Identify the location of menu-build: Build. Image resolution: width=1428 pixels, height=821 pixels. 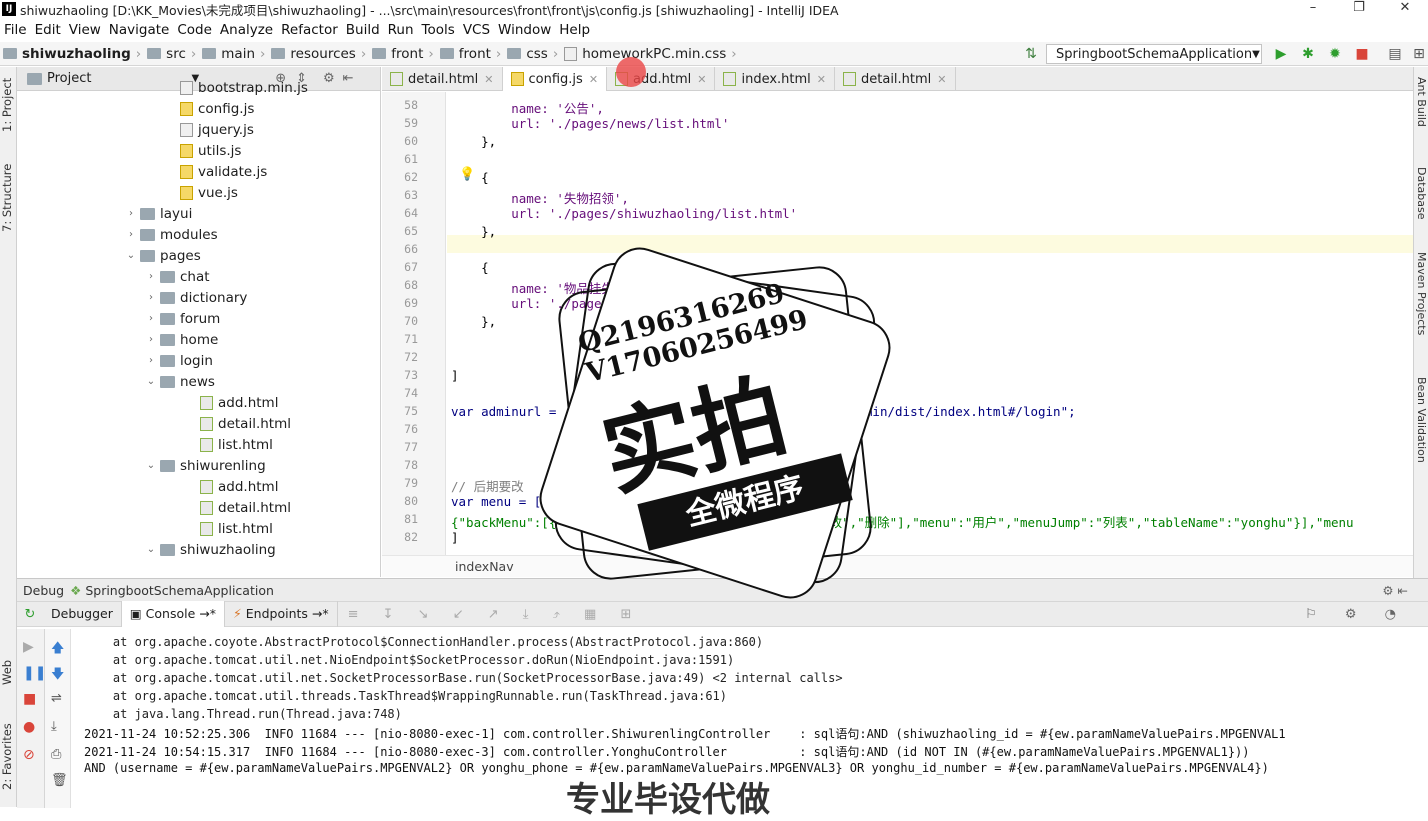
(363, 30).